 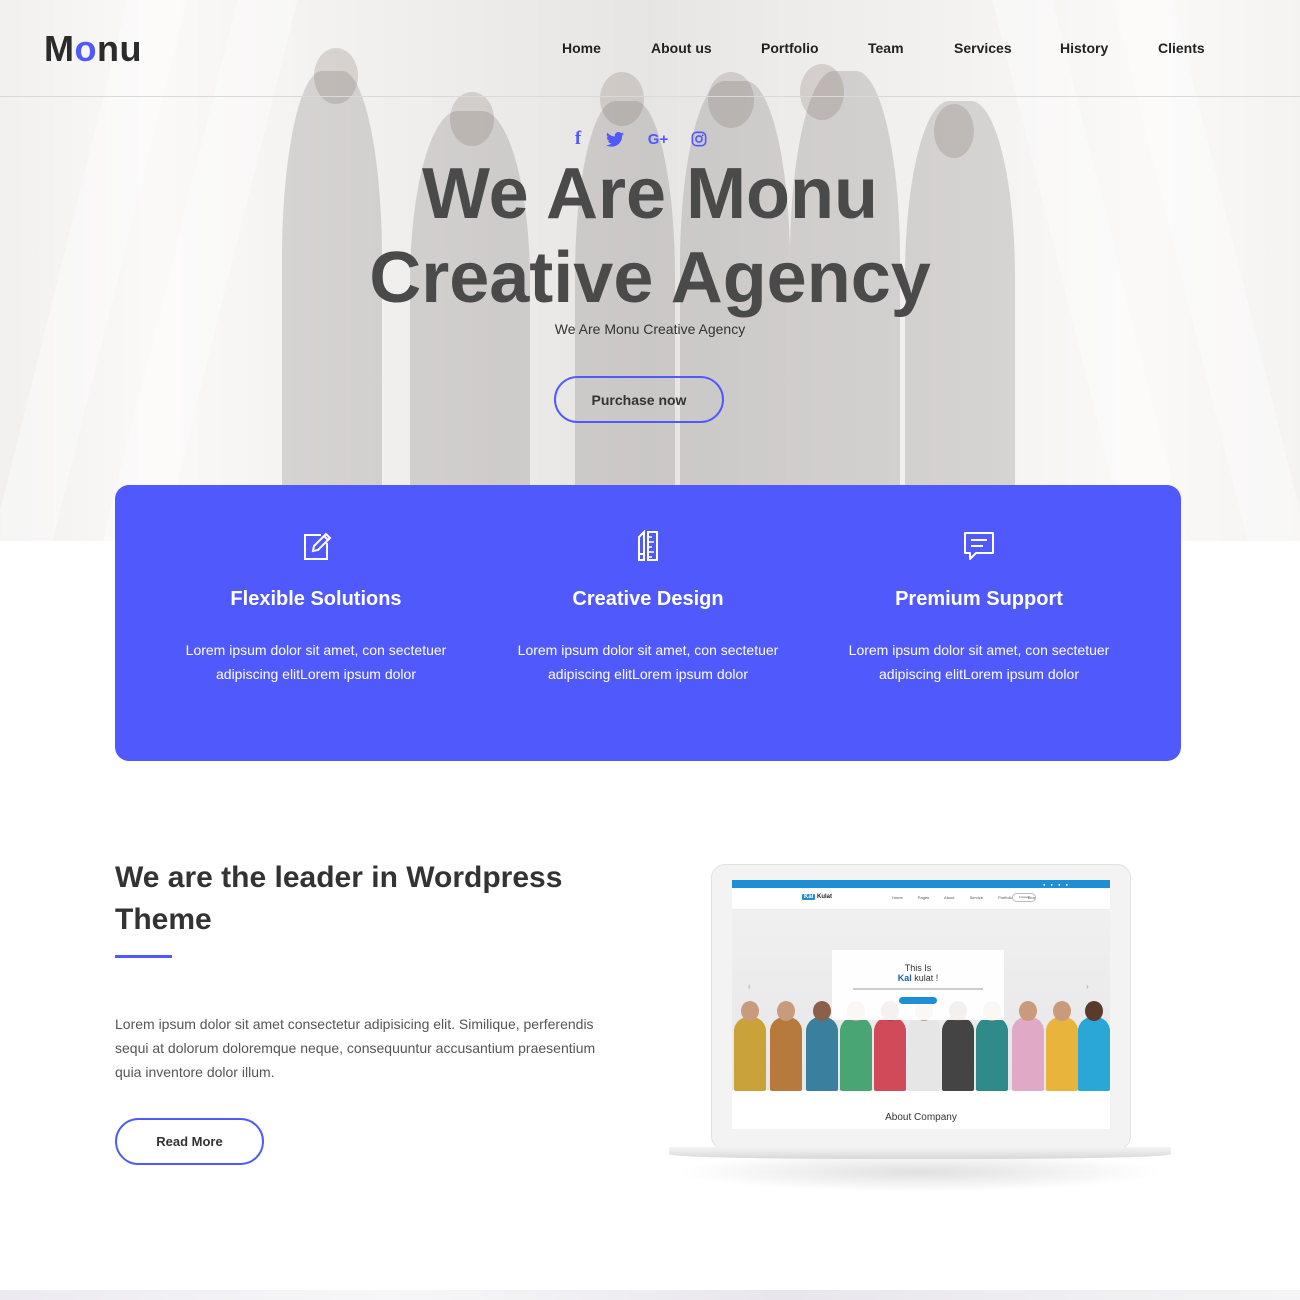 I want to click on instagram-icon-glyph, so click(x=699, y=139).